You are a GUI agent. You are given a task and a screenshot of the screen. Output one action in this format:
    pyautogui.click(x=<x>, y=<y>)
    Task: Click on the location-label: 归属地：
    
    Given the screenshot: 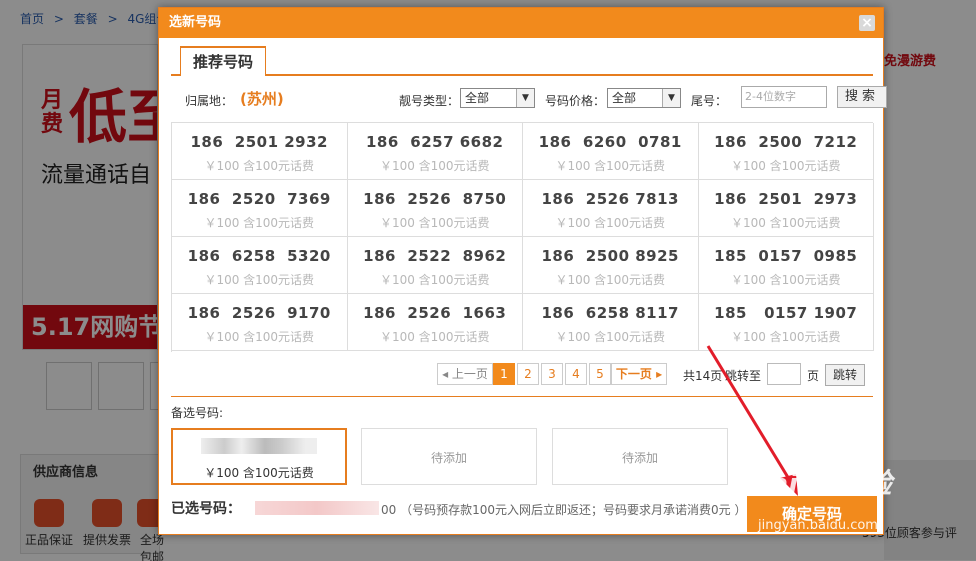 What is the action you would take?
    pyautogui.click(x=209, y=101)
    